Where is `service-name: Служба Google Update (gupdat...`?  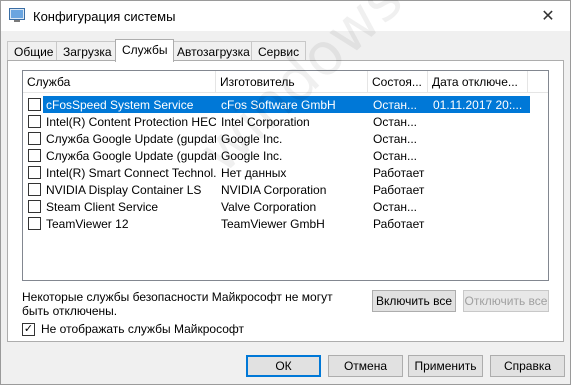 service-name: Служба Google Update (gupdat... is located at coordinates (131, 156).